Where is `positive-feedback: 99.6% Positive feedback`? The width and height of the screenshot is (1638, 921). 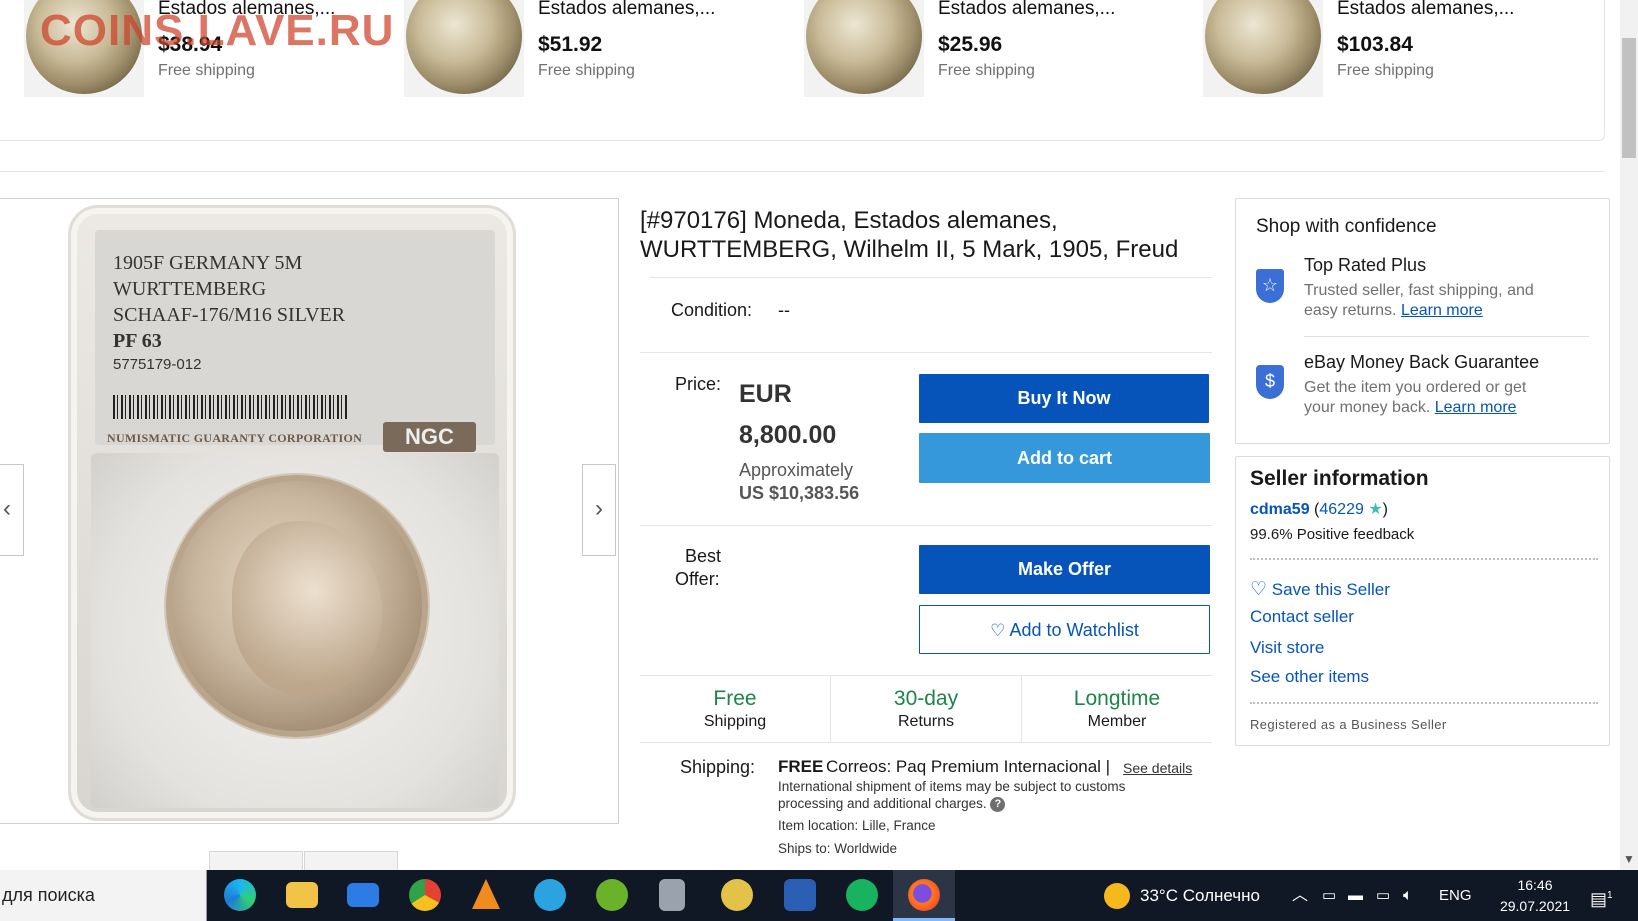
positive-feedback: 99.6% Positive feedback is located at coordinates (1332, 534).